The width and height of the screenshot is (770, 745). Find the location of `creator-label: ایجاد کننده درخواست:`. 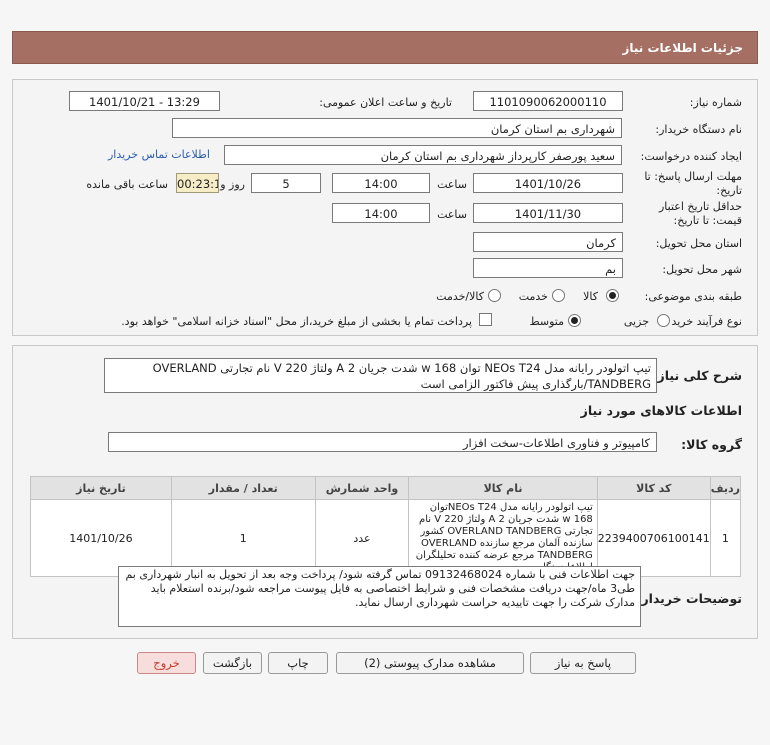

creator-label: ایجاد کننده درخواست: is located at coordinates (691, 156).